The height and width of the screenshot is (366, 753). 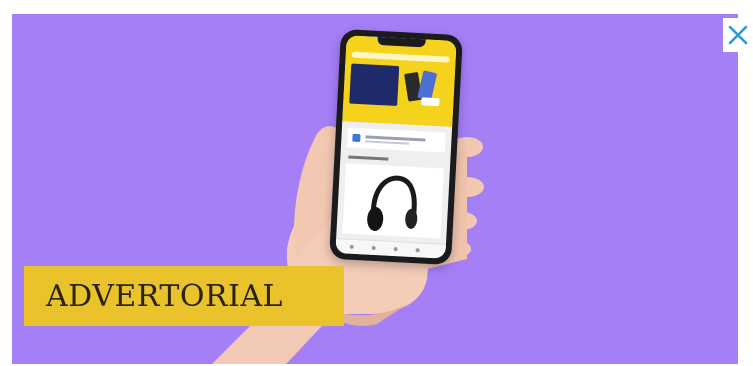 I want to click on screen-promo-phones, so click(x=422, y=88).